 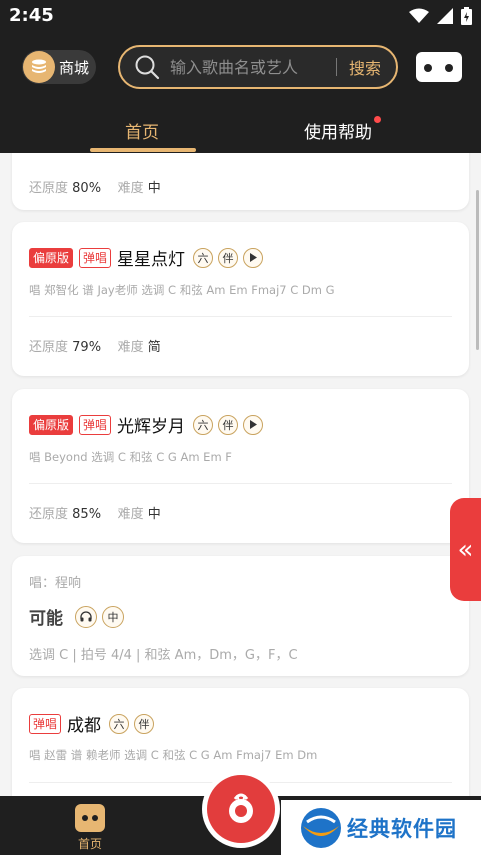 What do you see at coordinates (87, 188) in the screenshot?
I see `fidelity-value: 80%` at bounding box center [87, 188].